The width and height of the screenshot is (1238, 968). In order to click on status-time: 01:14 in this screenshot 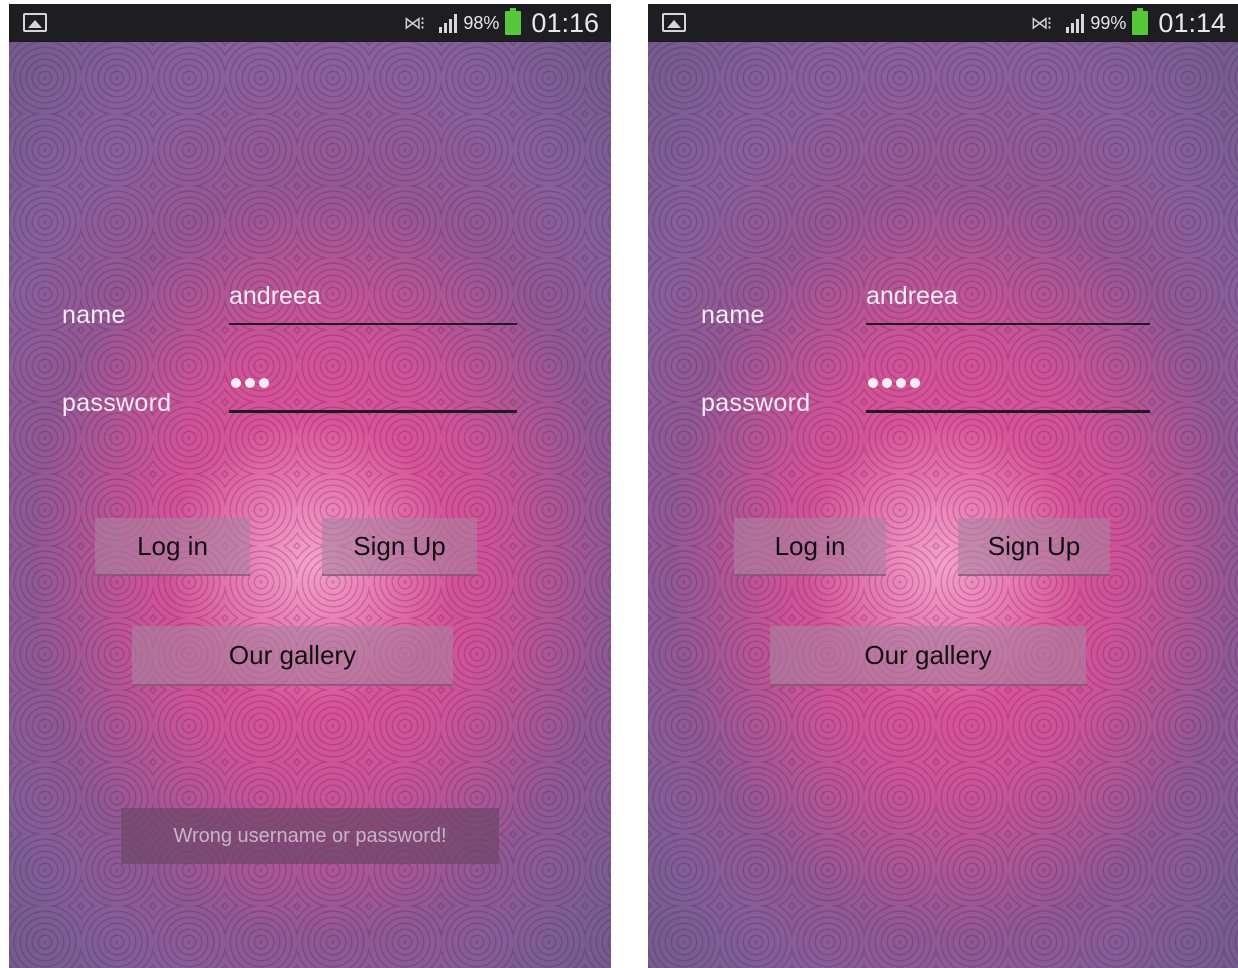, I will do `click(1192, 22)`.